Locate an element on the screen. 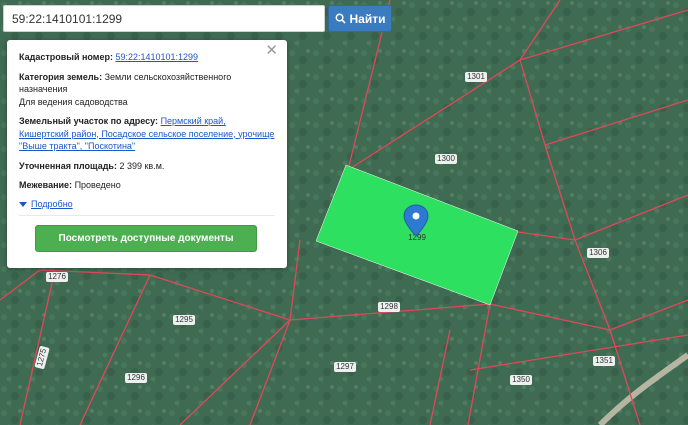  plot-number-label: 1301 is located at coordinates (476, 76).